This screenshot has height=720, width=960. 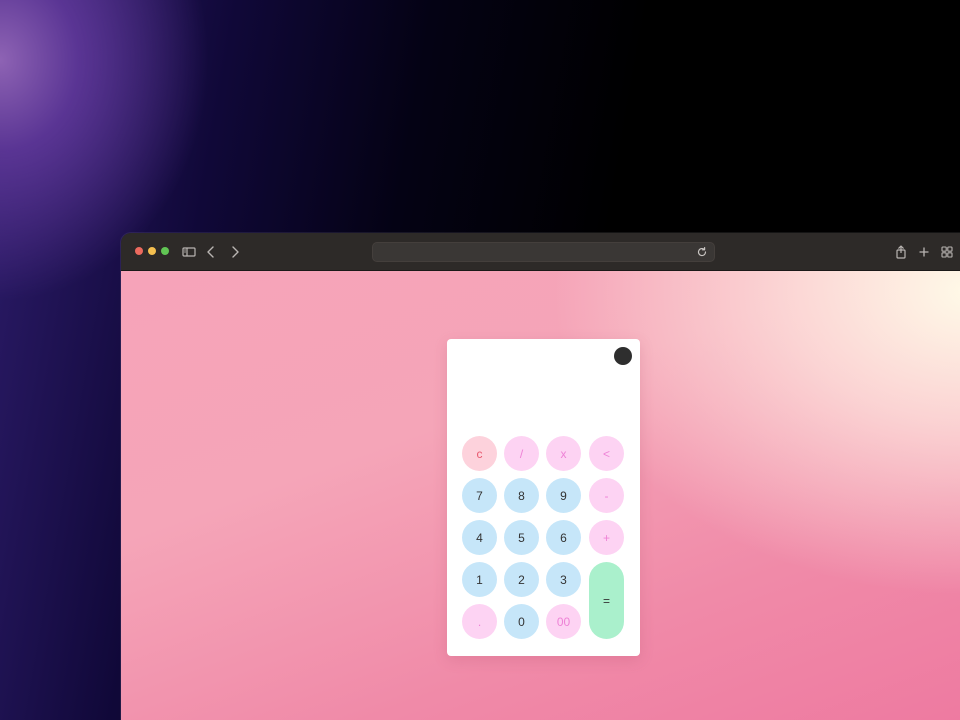 What do you see at coordinates (521, 453) in the screenshot?
I see `divide-button: /` at bounding box center [521, 453].